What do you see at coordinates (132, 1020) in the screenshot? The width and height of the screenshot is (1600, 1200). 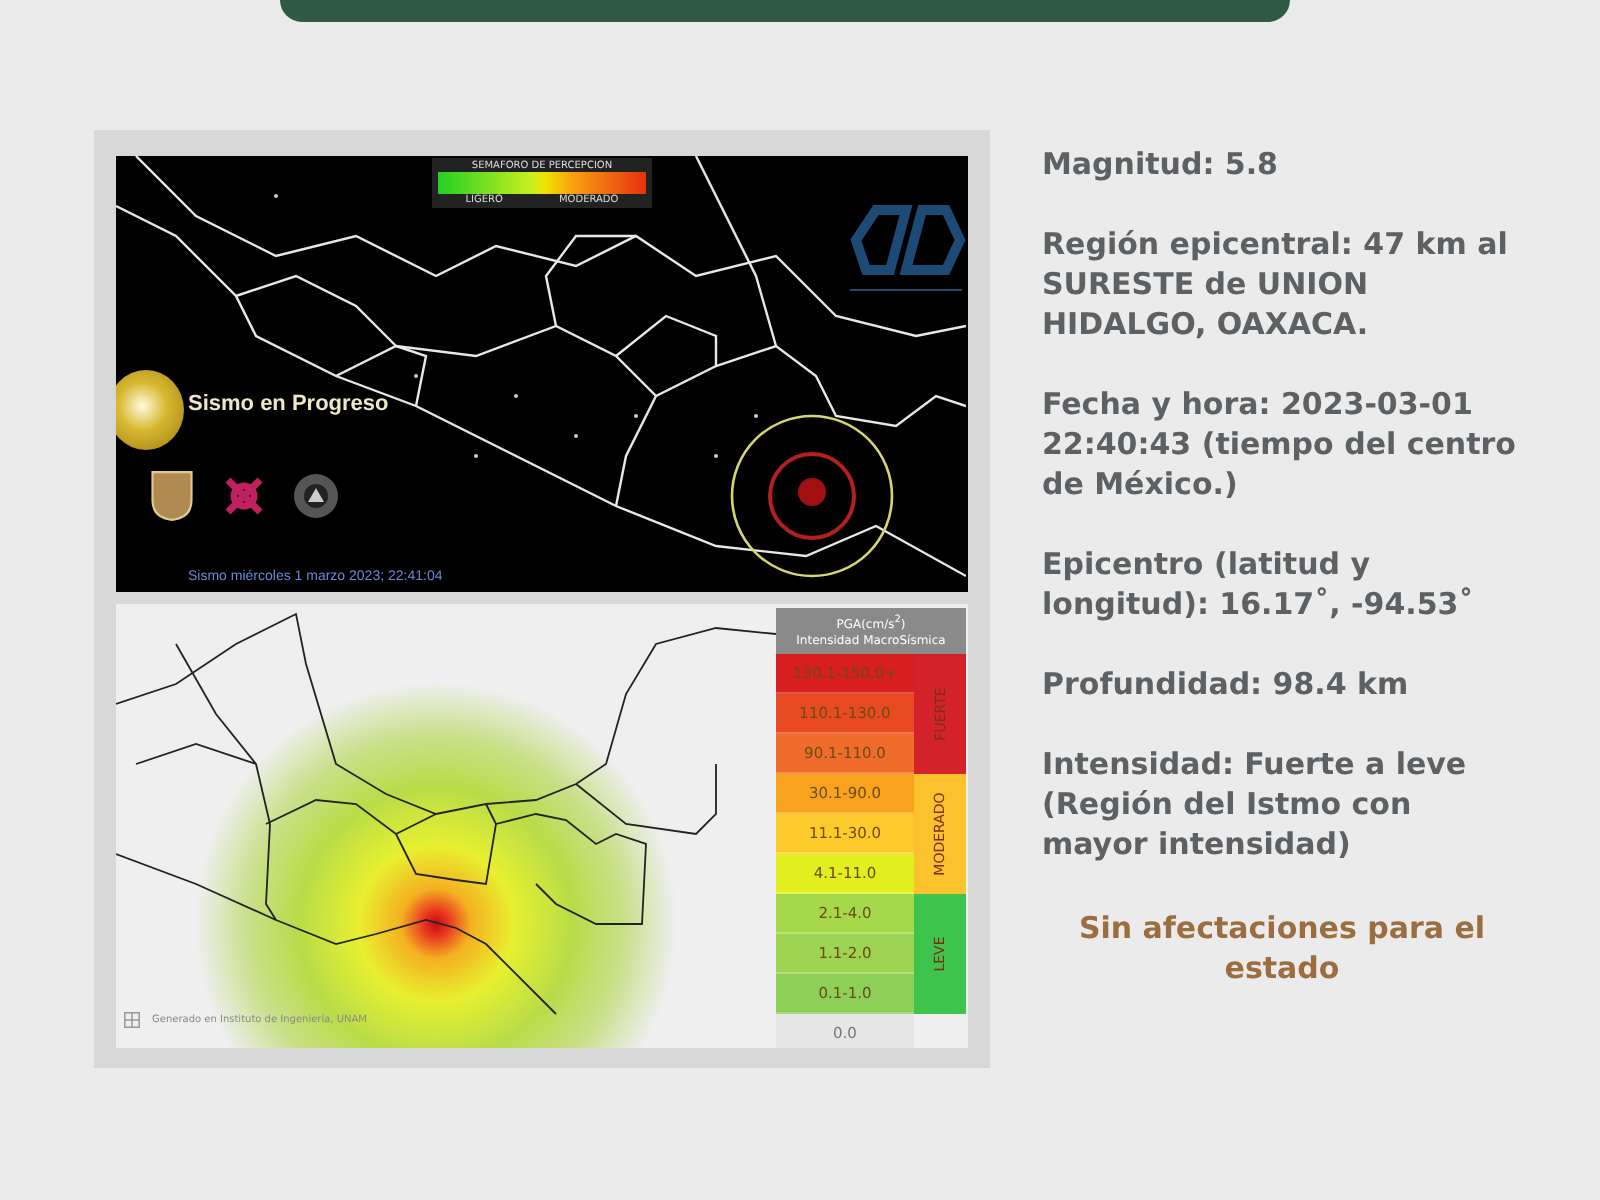 I see `grid-icon` at bounding box center [132, 1020].